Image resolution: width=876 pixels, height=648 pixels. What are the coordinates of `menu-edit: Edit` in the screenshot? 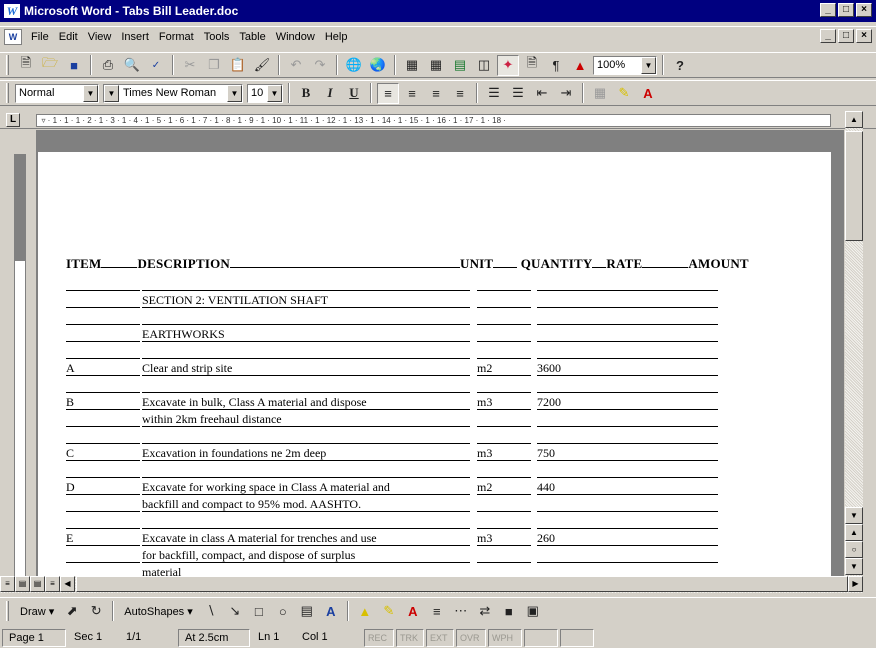 It's located at (68, 37).